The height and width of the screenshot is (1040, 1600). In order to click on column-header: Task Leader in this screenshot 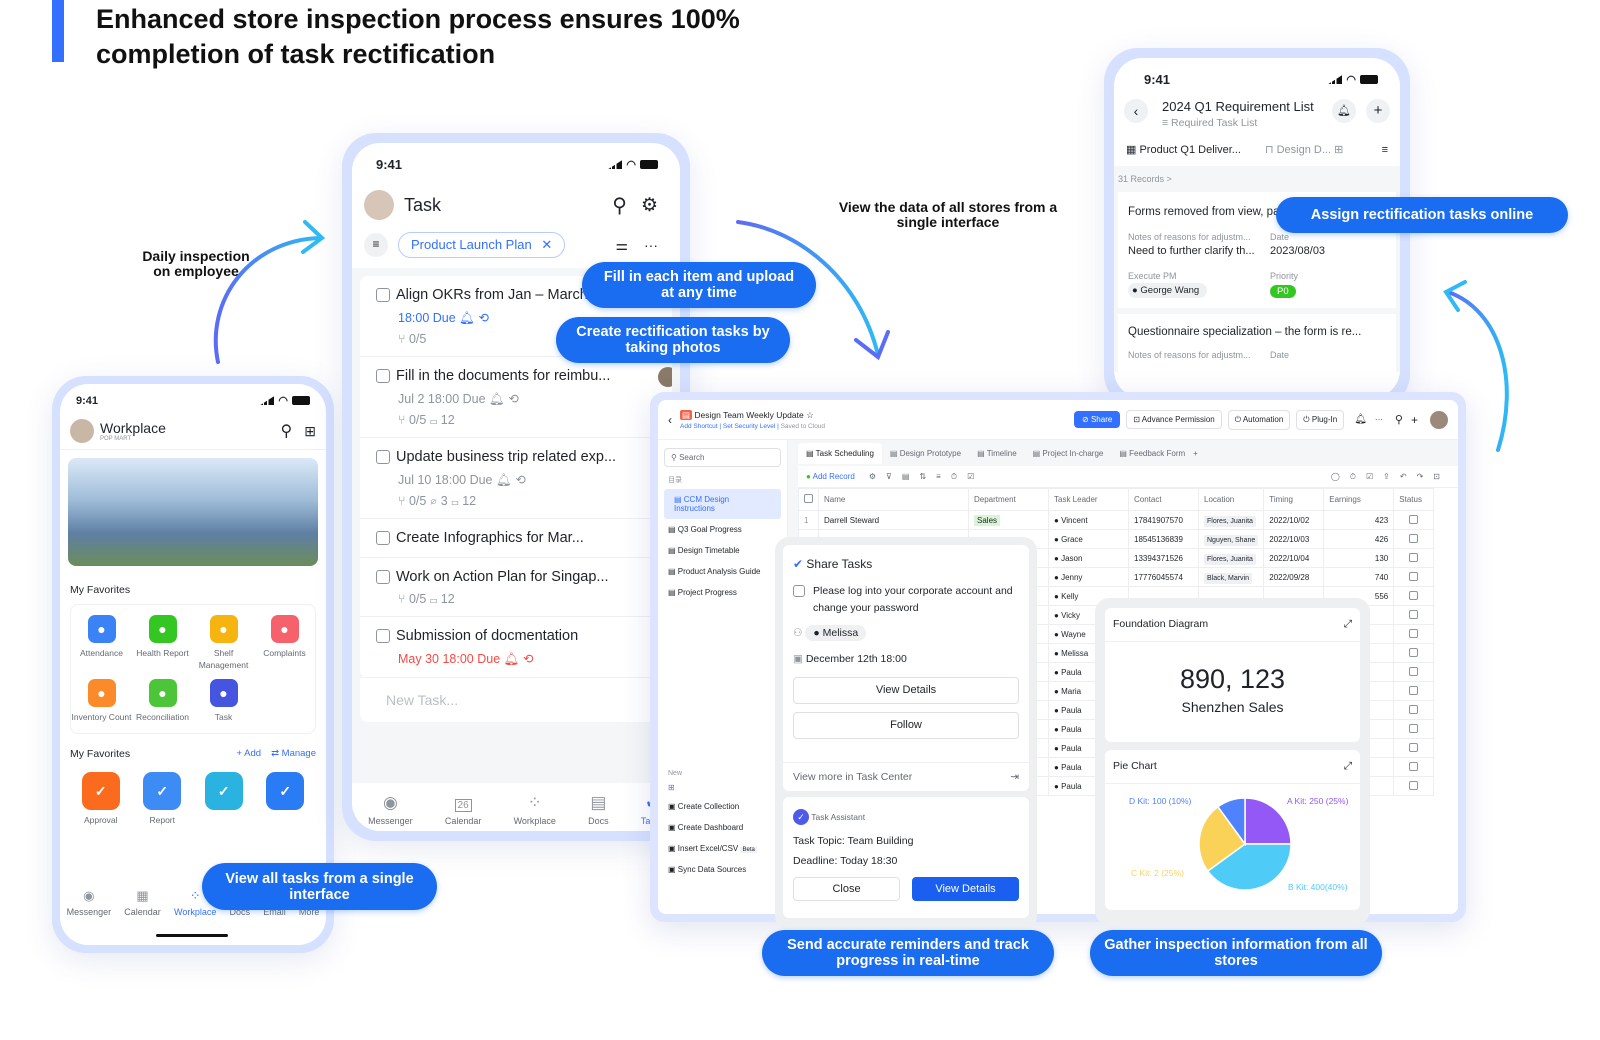, I will do `click(1088, 499)`.